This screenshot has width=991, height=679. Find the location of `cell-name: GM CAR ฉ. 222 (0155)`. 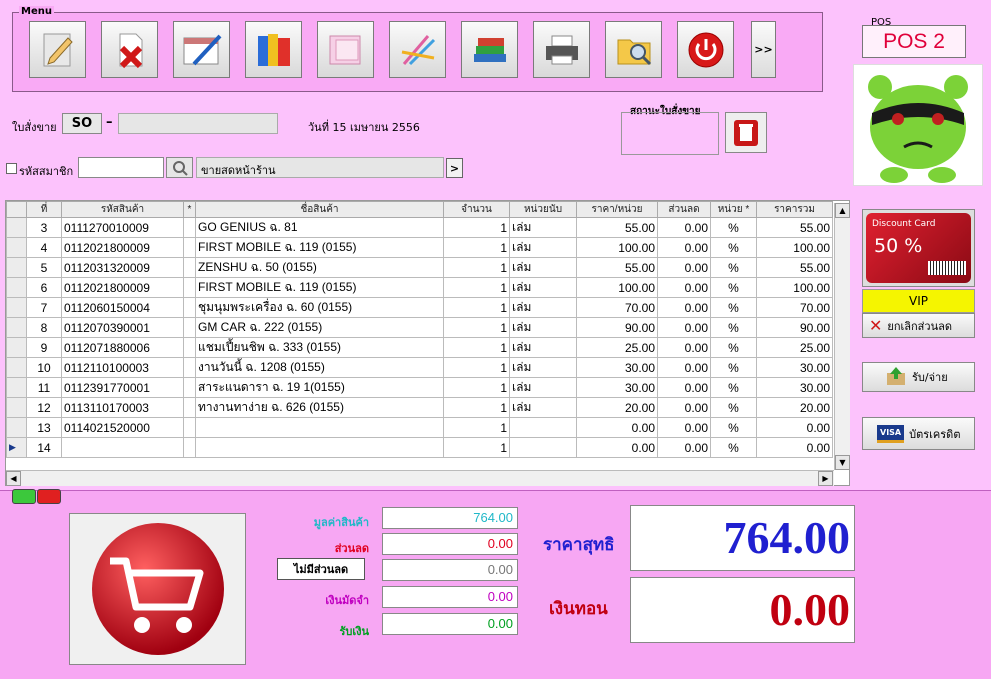

cell-name: GM CAR ฉ. 222 (0155) is located at coordinates (319, 327).